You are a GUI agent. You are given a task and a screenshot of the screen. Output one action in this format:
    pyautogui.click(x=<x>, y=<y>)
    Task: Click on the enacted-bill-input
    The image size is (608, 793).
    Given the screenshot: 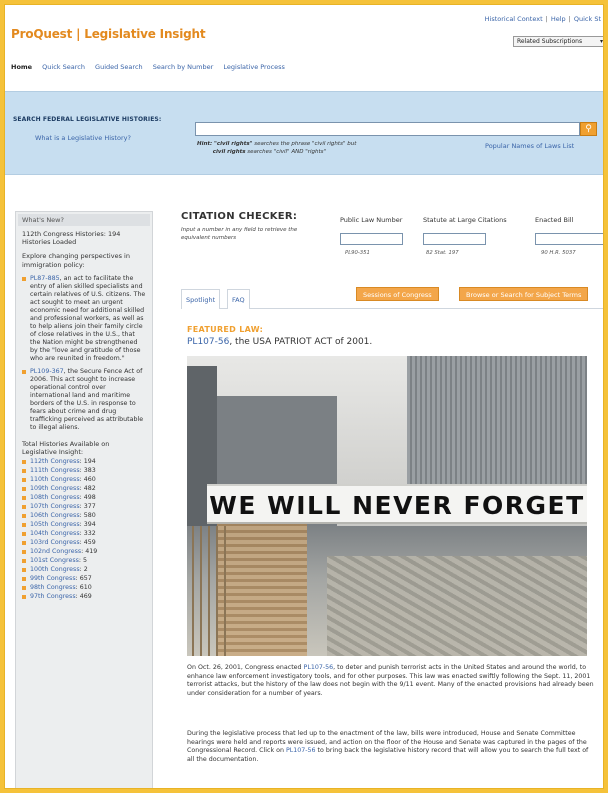 What is the action you would take?
    pyautogui.click(x=569, y=239)
    